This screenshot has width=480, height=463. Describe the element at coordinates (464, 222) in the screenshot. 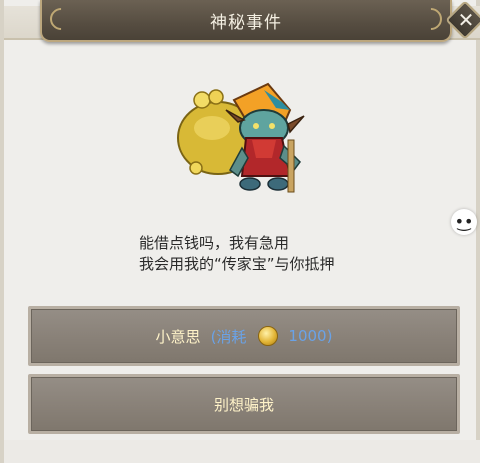

I see `chat-emoji-icon: •͜•` at that location.